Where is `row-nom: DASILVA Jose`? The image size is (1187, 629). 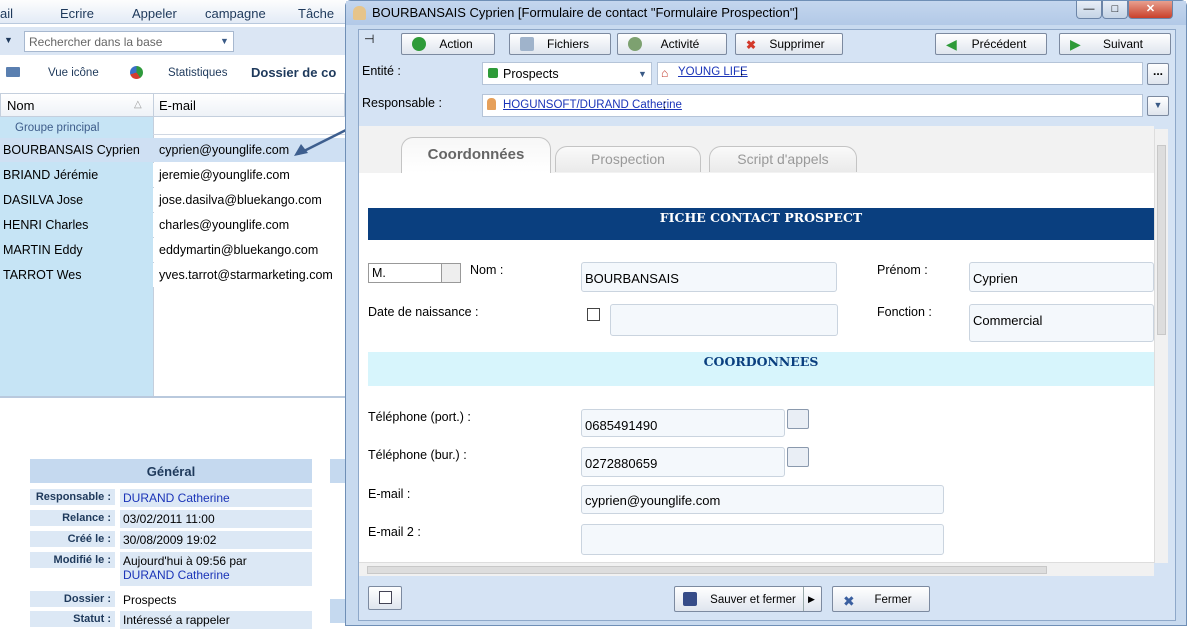
row-nom: DASILVA Jose is located at coordinates (76, 200).